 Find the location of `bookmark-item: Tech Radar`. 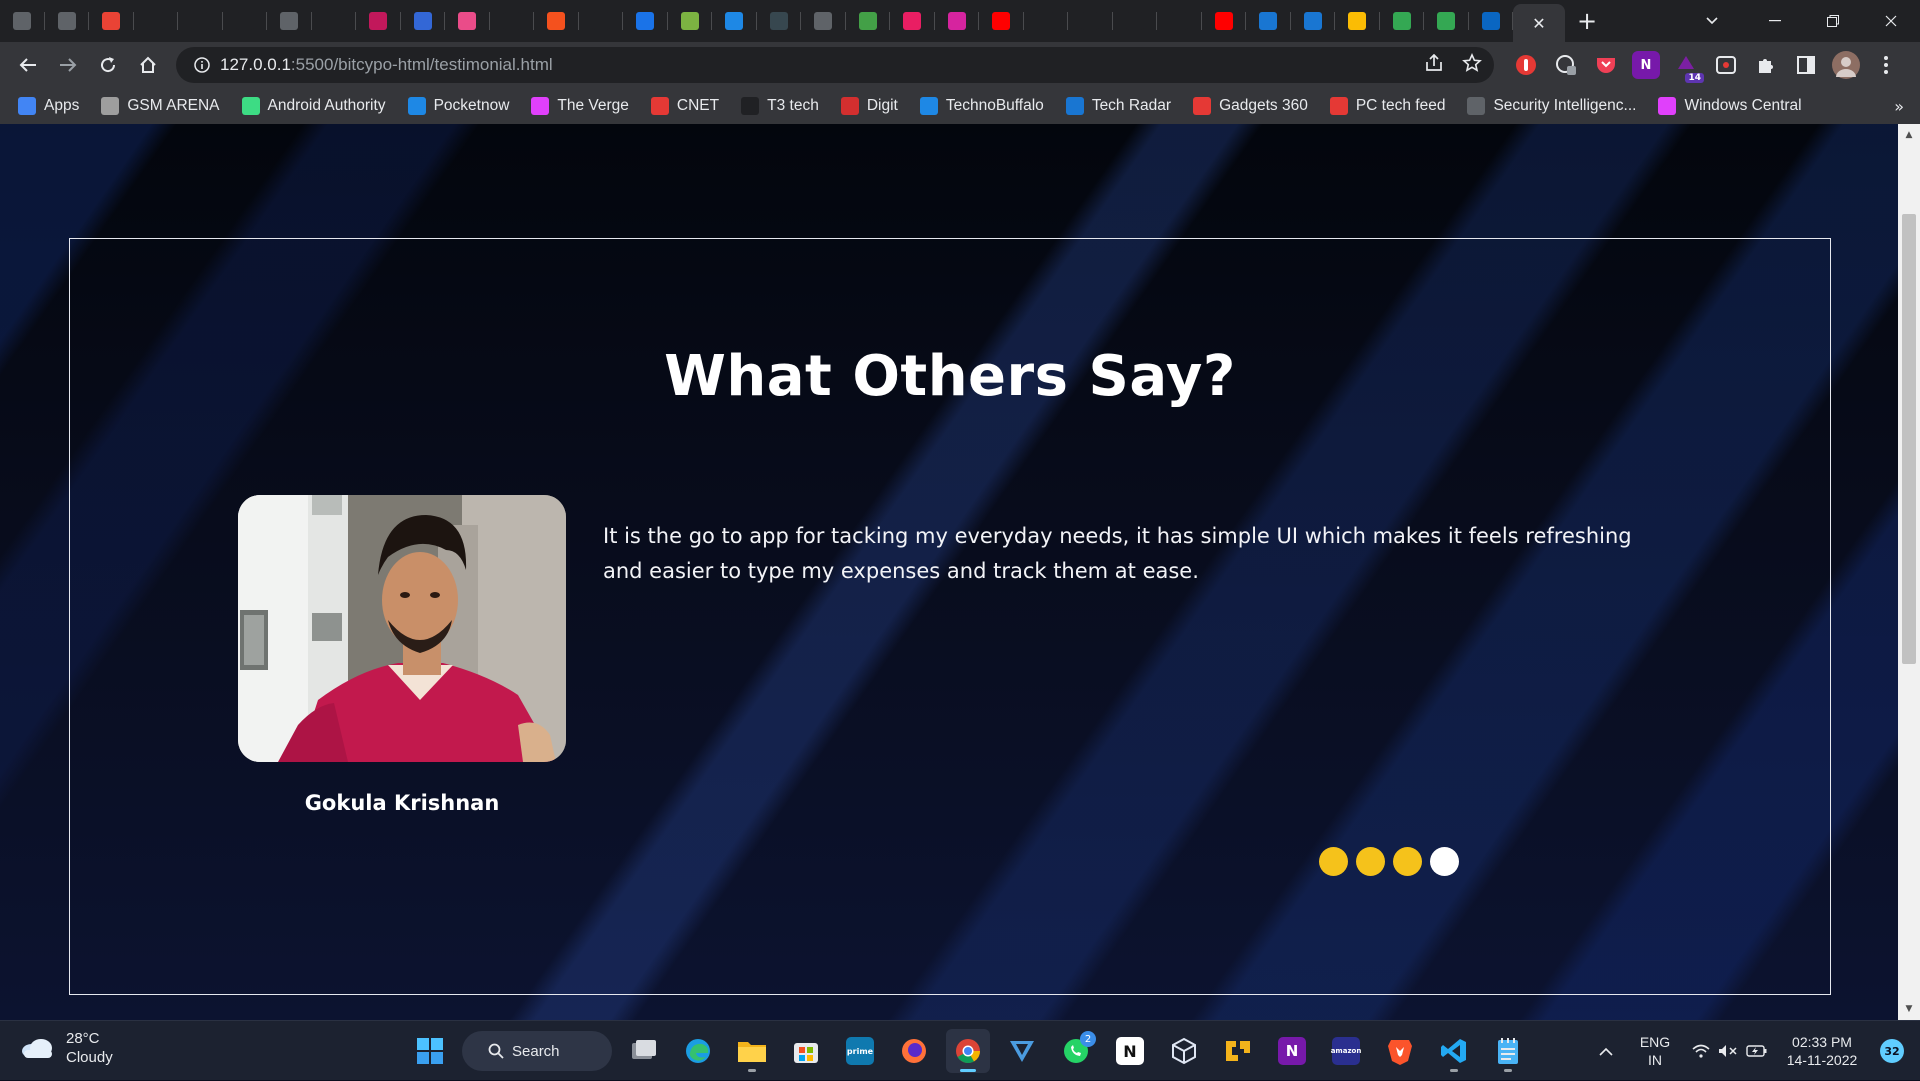

bookmark-item: Tech Radar is located at coordinates (1118, 106).